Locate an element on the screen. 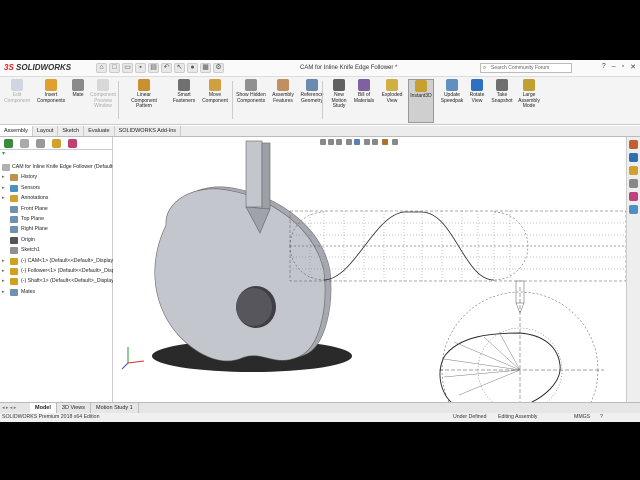 Image resolution: width=640 pixels, height=480 pixels. tree-item: ▸ Sensors is located at coordinates (56, 188).